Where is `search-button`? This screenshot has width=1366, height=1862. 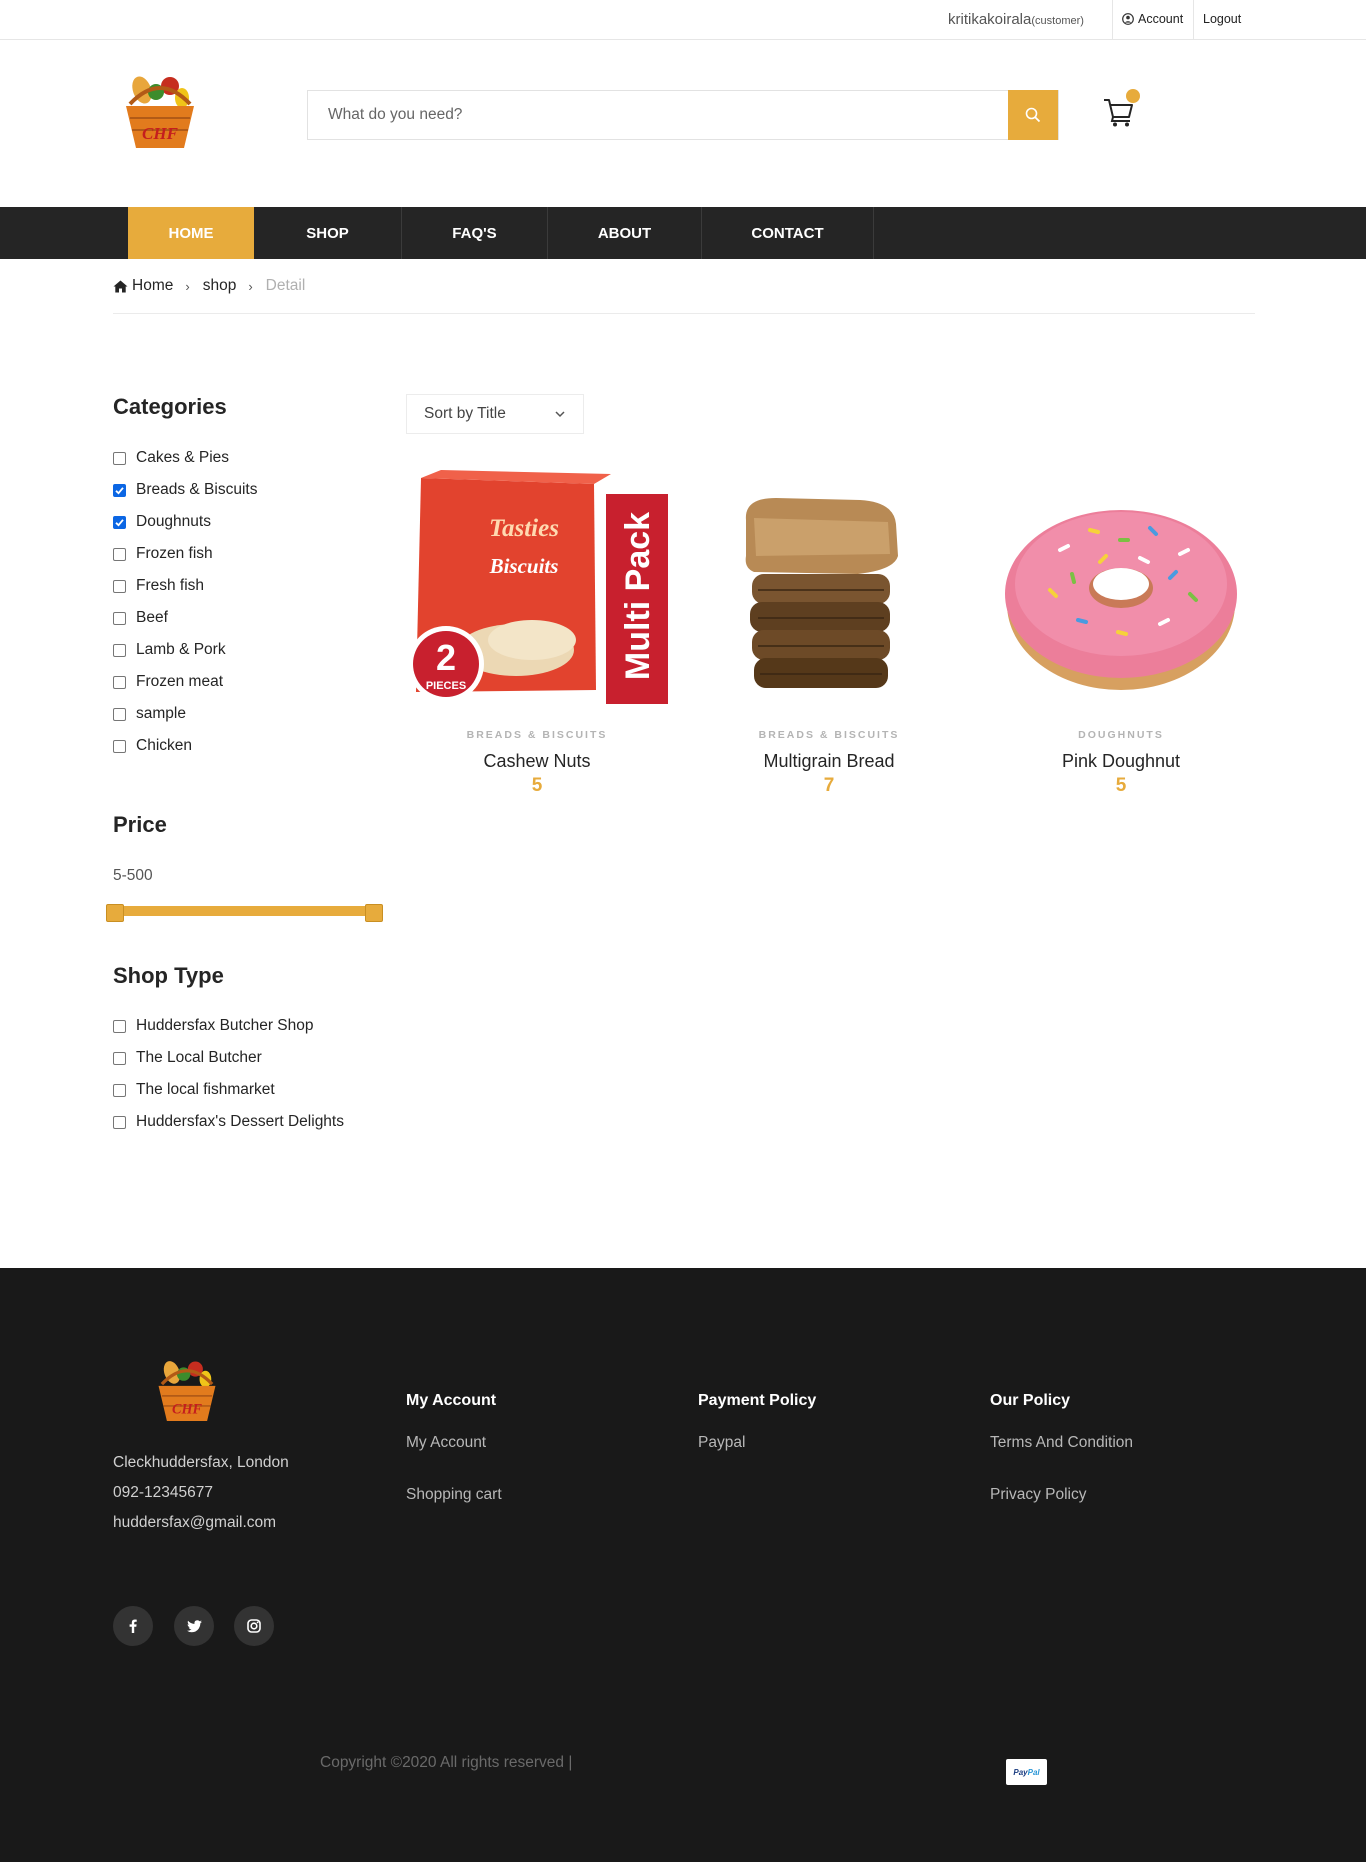 search-button is located at coordinates (1033, 115).